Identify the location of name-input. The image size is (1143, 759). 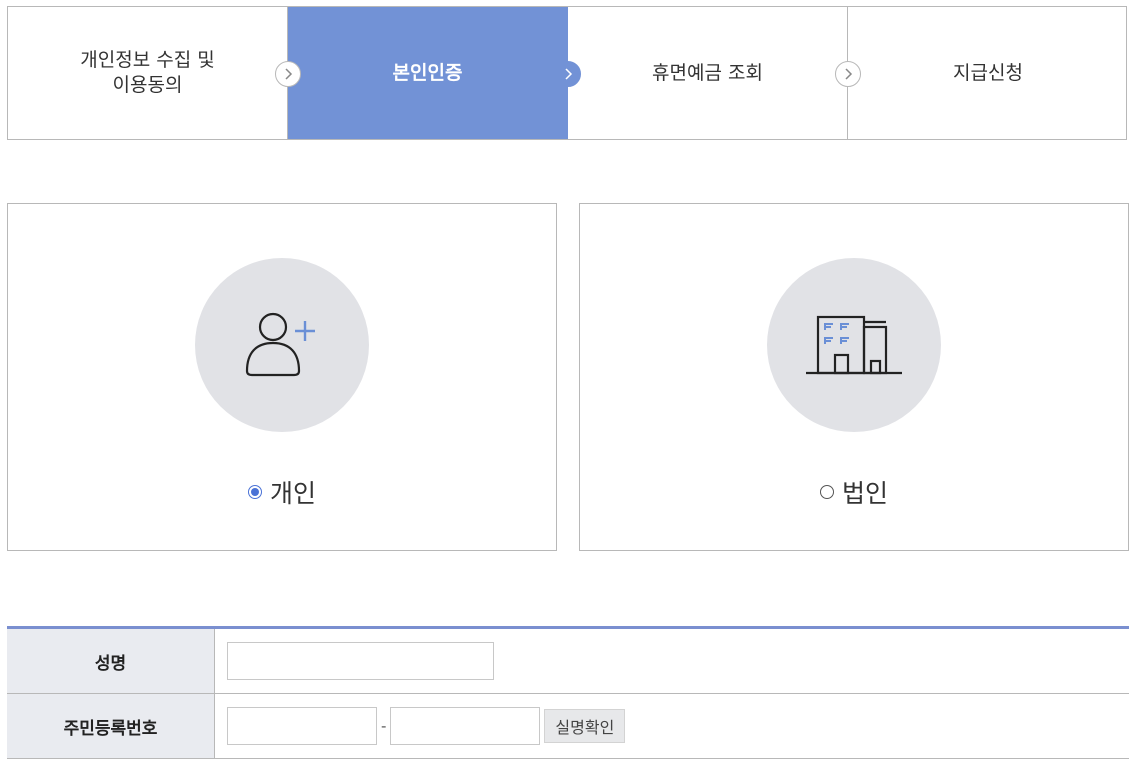
(360, 661).